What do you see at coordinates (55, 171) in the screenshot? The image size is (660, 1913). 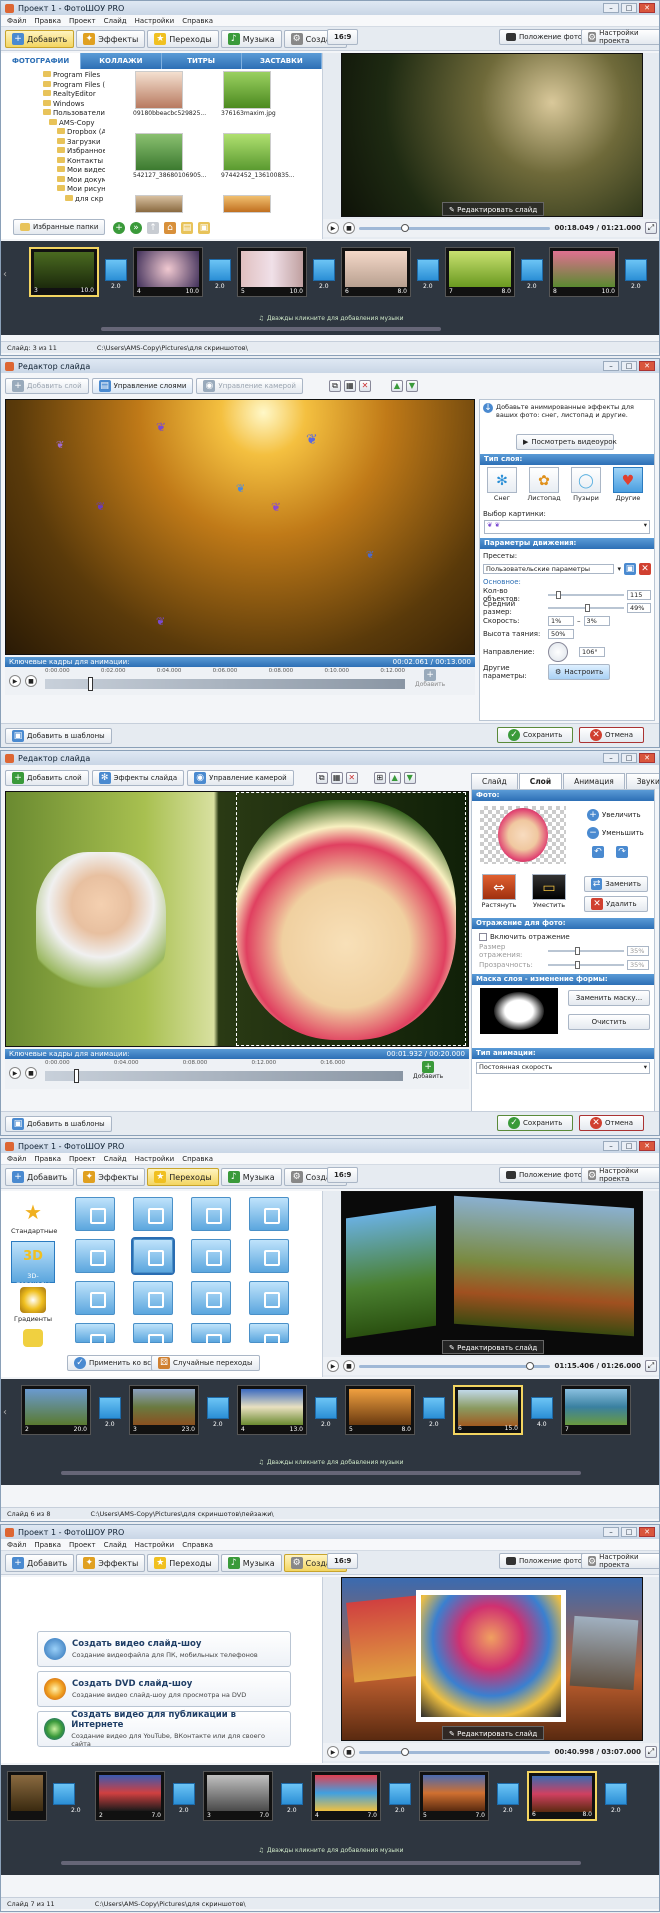 I see `tree-item: Мои видео` at bounding box center [55, 171].